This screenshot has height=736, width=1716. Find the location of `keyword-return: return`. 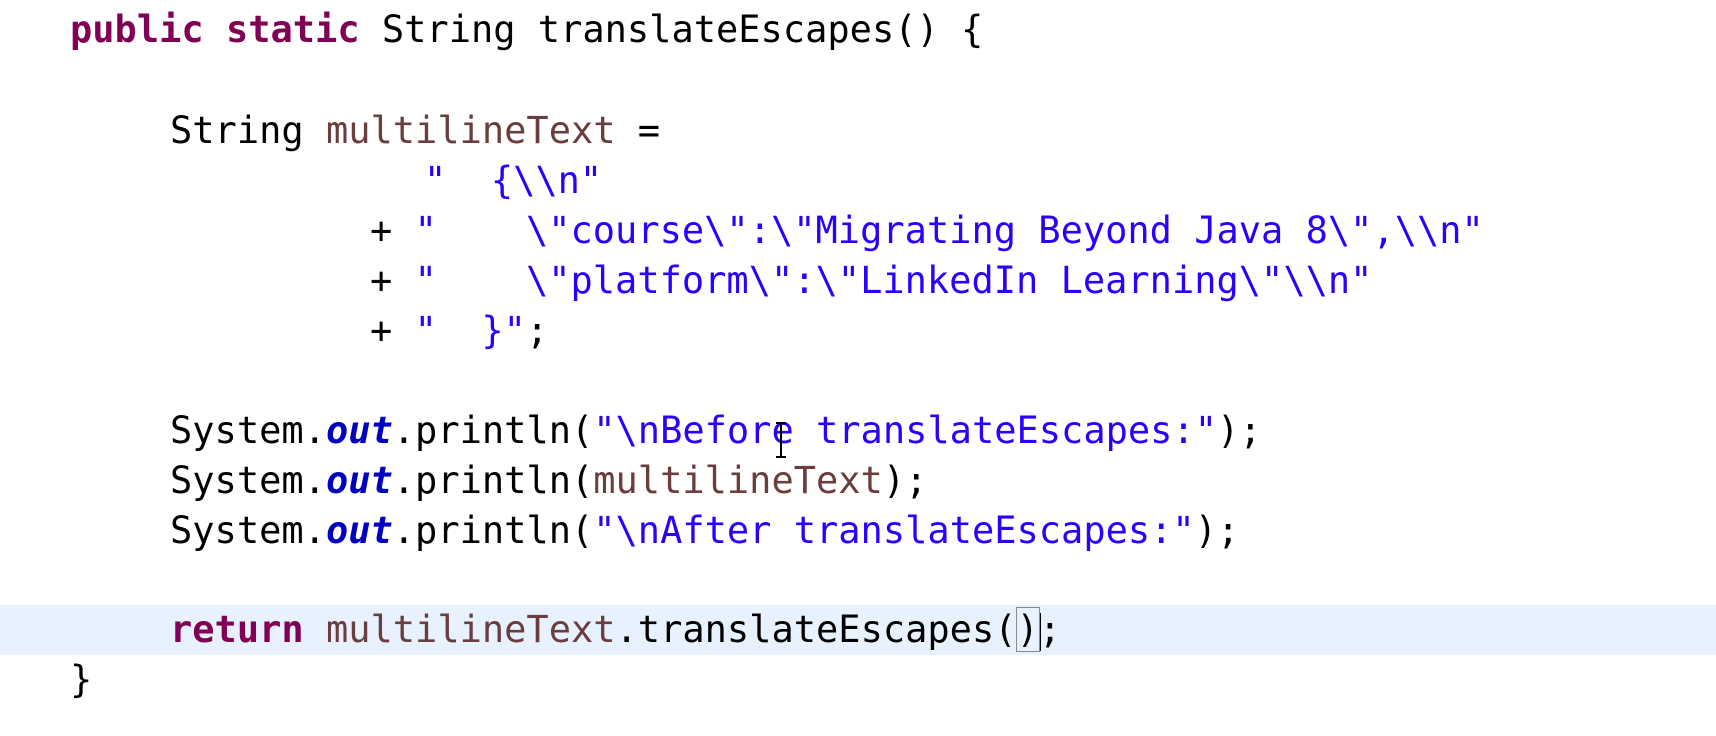

keyword-return: return is located at coordinates (237, 629).